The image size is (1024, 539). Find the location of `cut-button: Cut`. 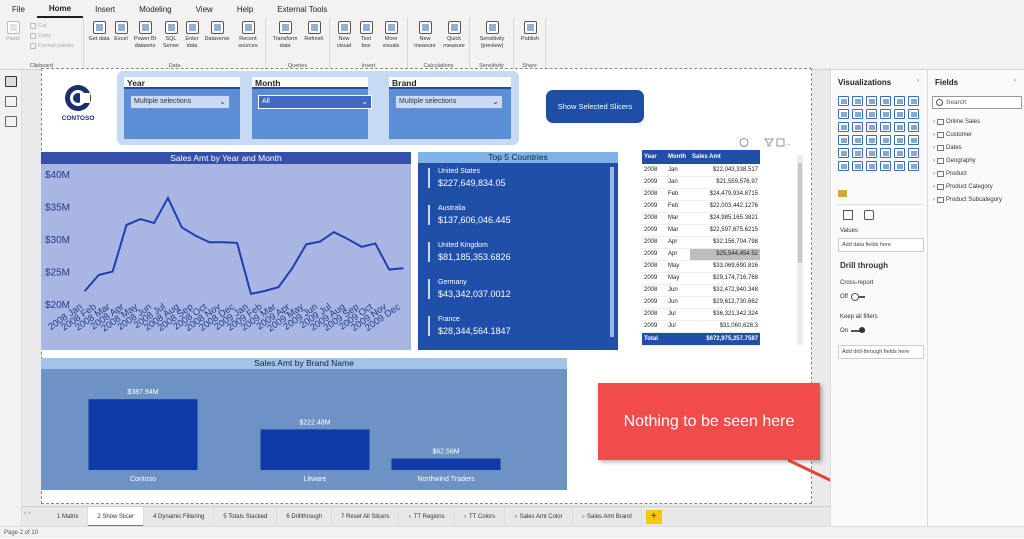

cut-button: Cut is located at coordinates (38, 26).